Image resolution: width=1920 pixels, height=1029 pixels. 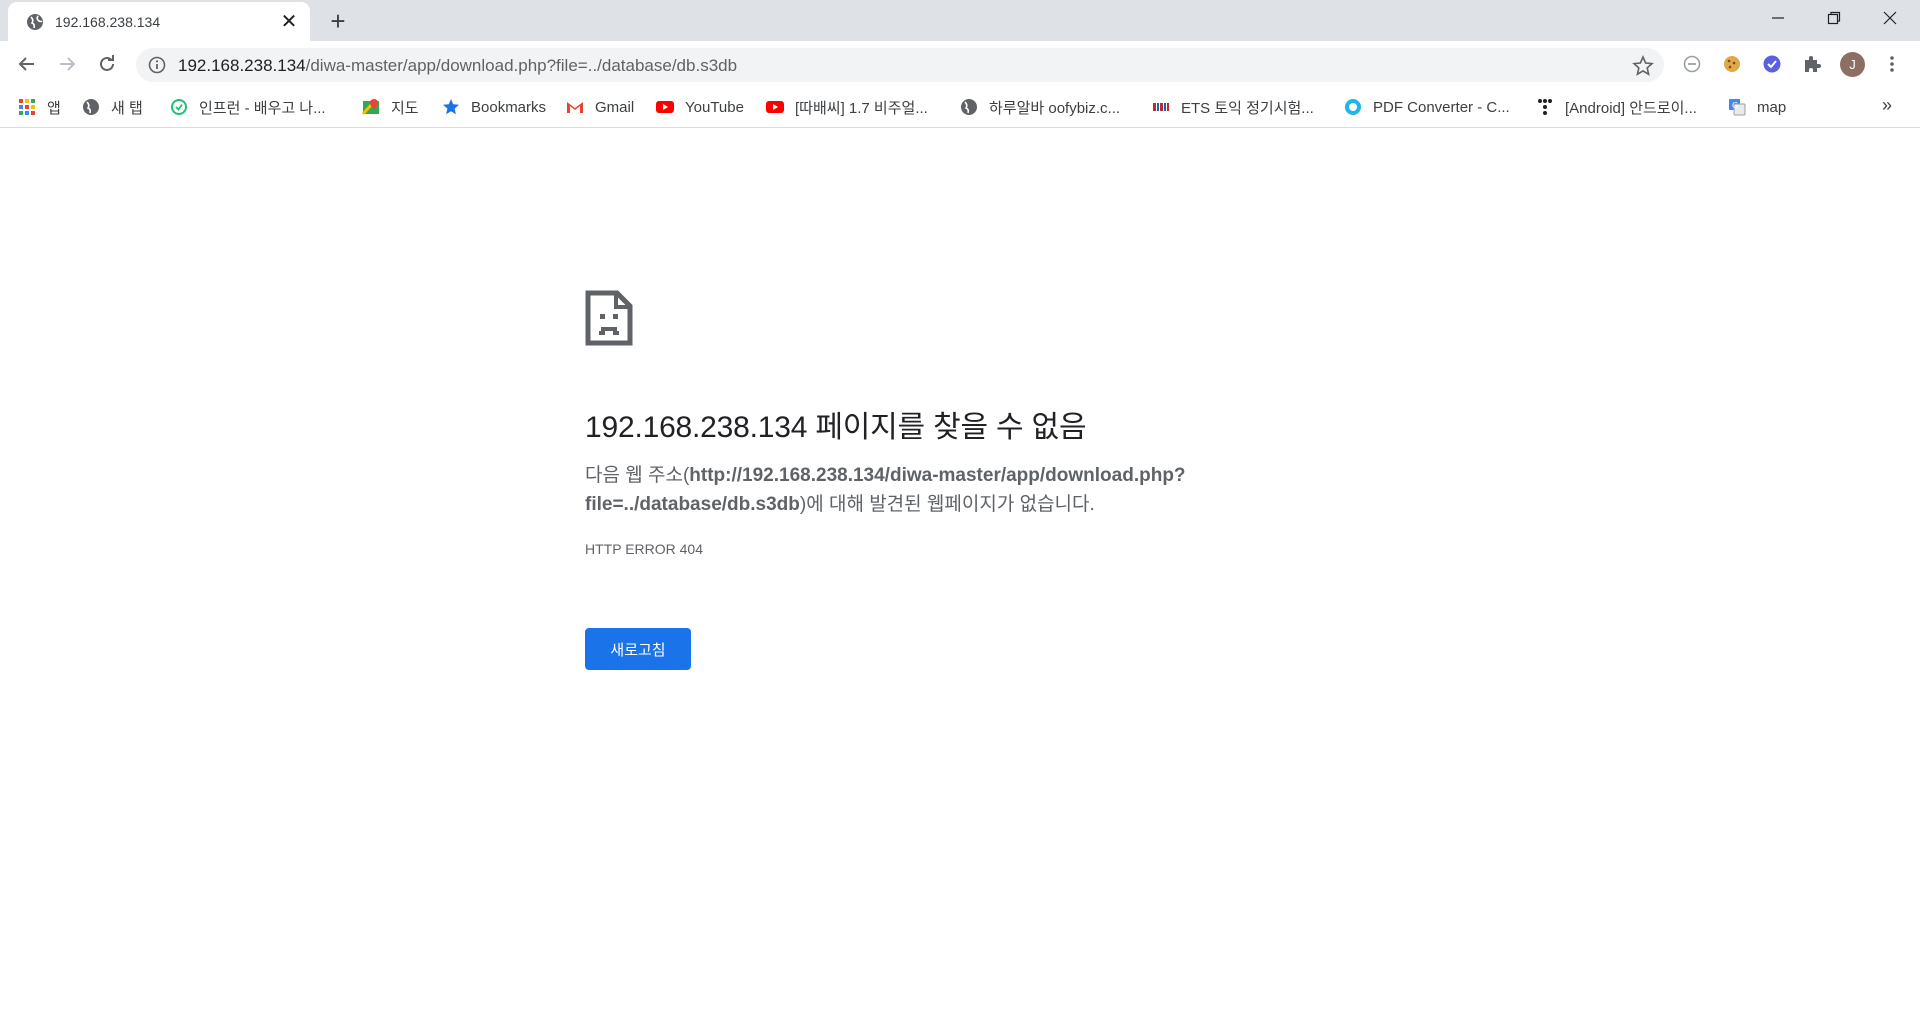 I want to click on close-tab-icon: ✕, so click(x=289, y=22).